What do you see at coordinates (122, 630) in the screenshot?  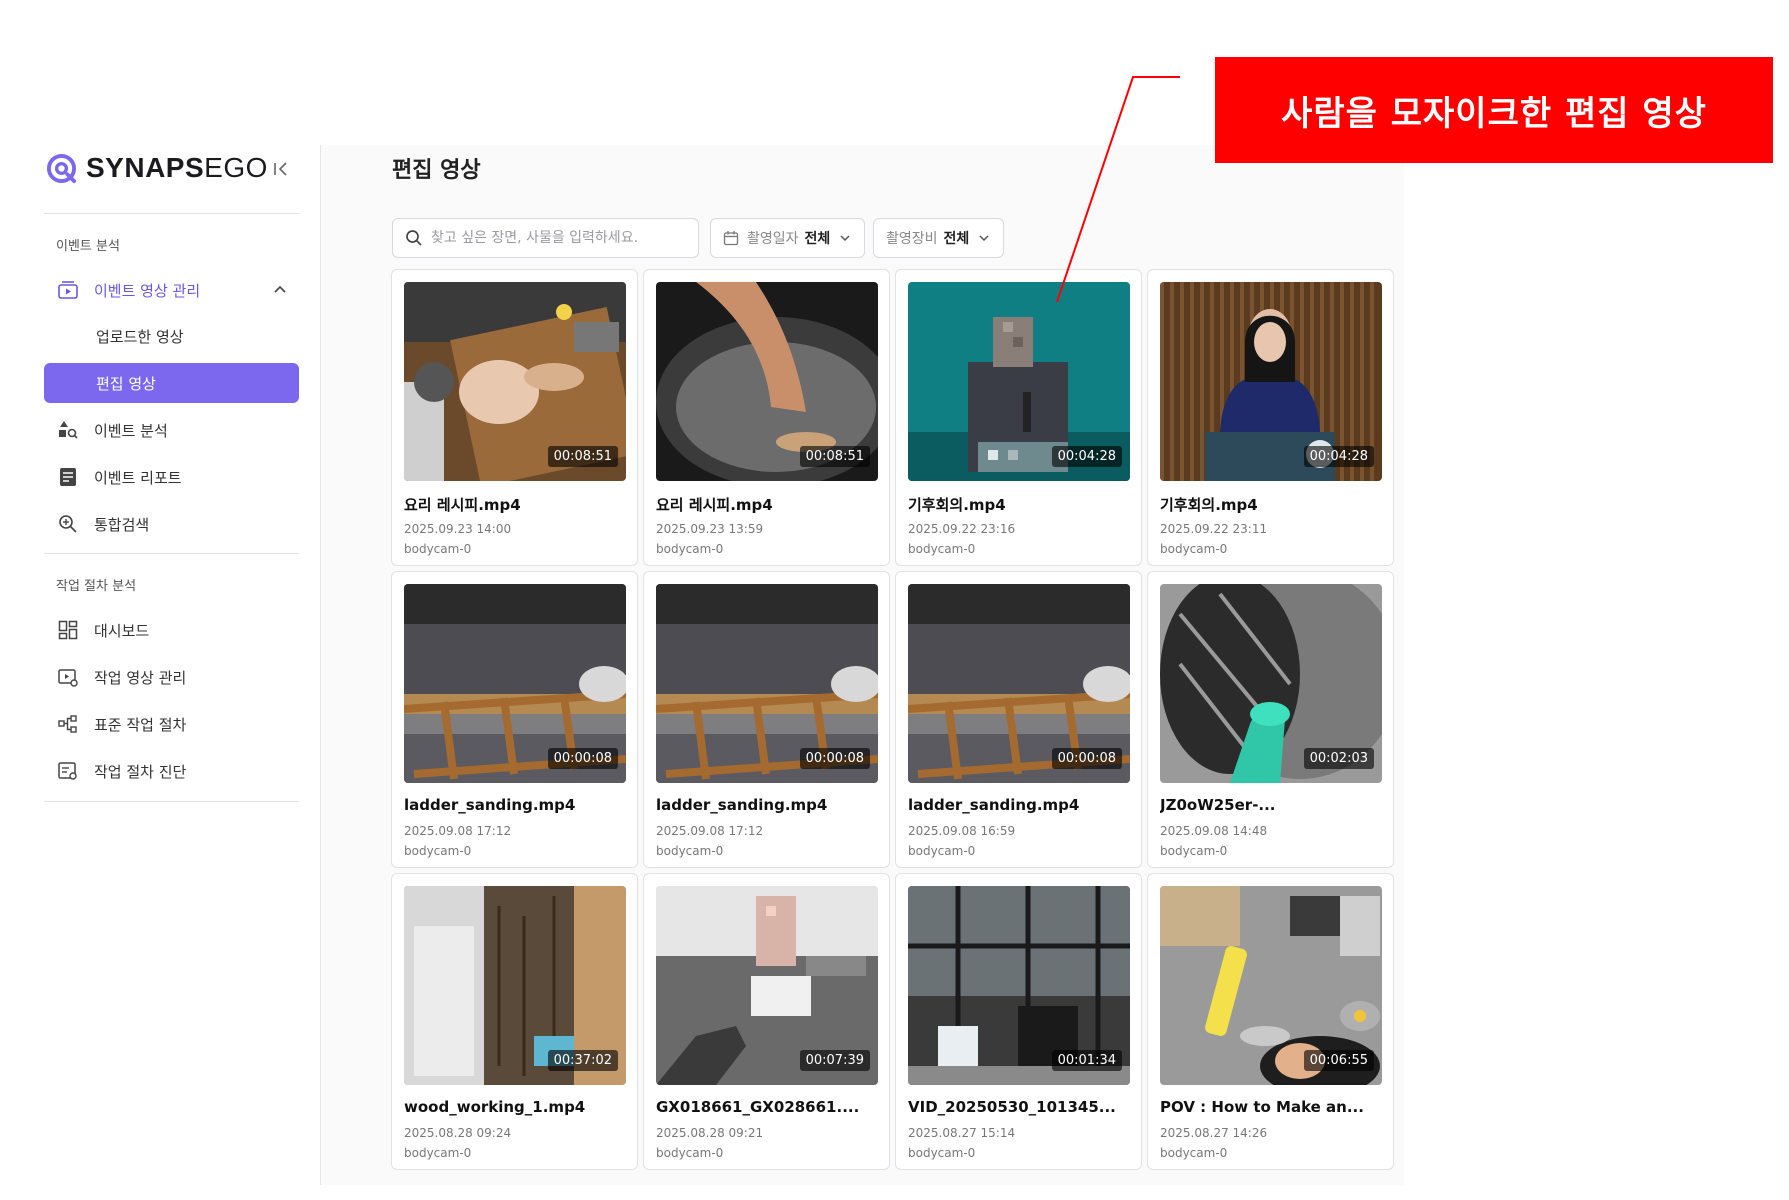 I see `nav-label: 대시보드` at bounding box center [122, 630].